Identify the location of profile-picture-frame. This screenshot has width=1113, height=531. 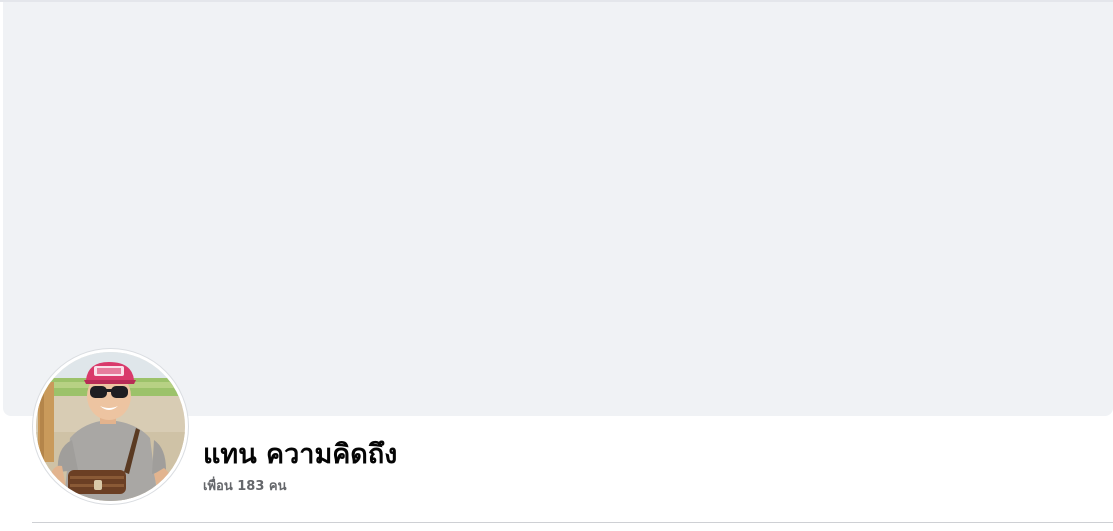
(110, 426).